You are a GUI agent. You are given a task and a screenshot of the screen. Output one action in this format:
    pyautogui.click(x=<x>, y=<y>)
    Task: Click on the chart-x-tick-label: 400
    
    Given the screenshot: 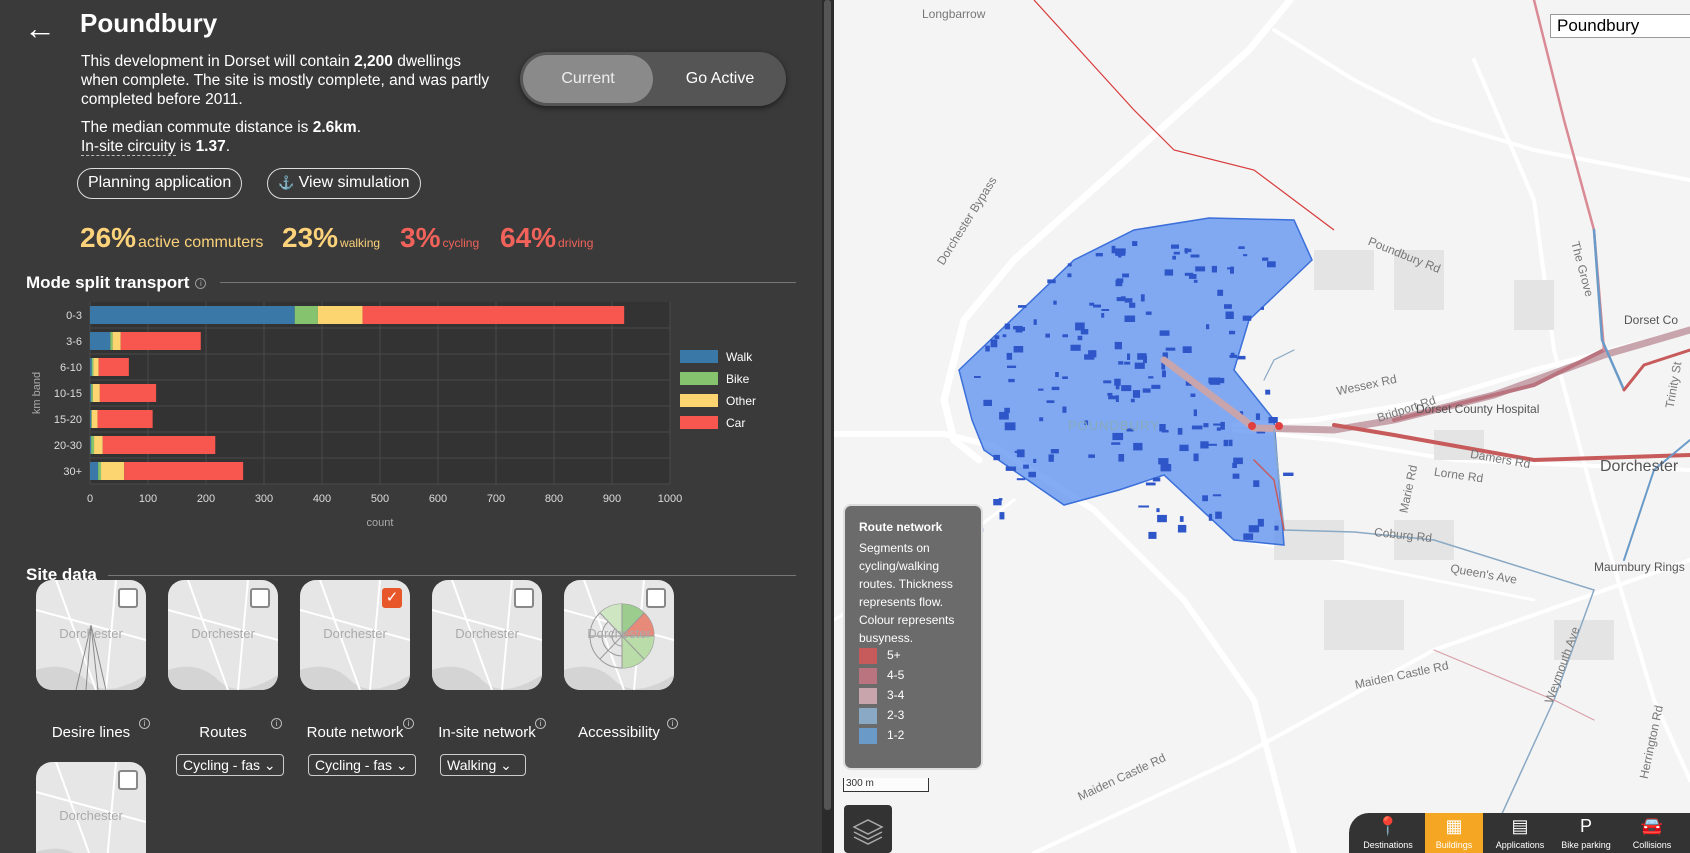 What is the action you would take?
    pyautogui.click(x=322, y=499)
    